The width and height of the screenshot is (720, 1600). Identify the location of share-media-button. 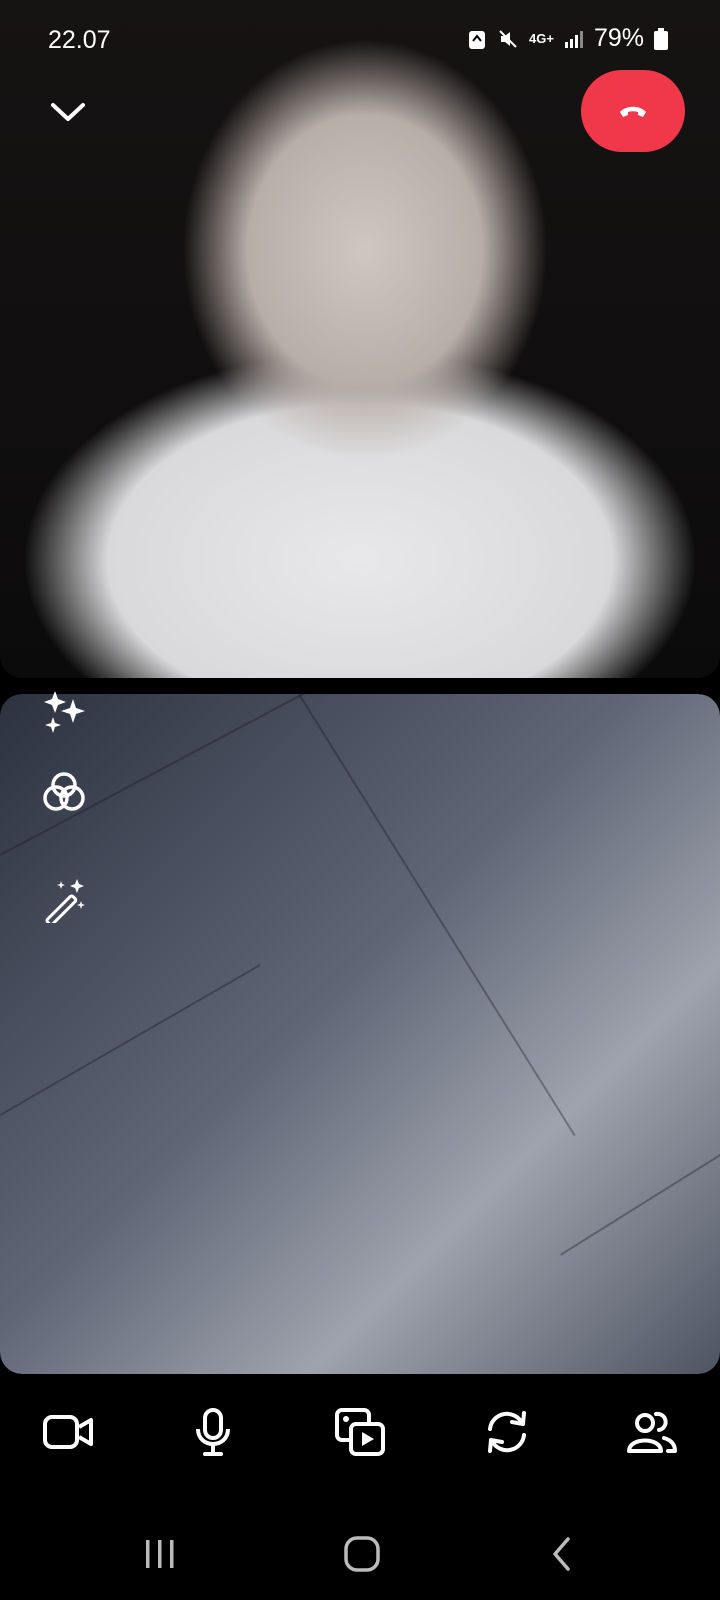
(360, 1432).